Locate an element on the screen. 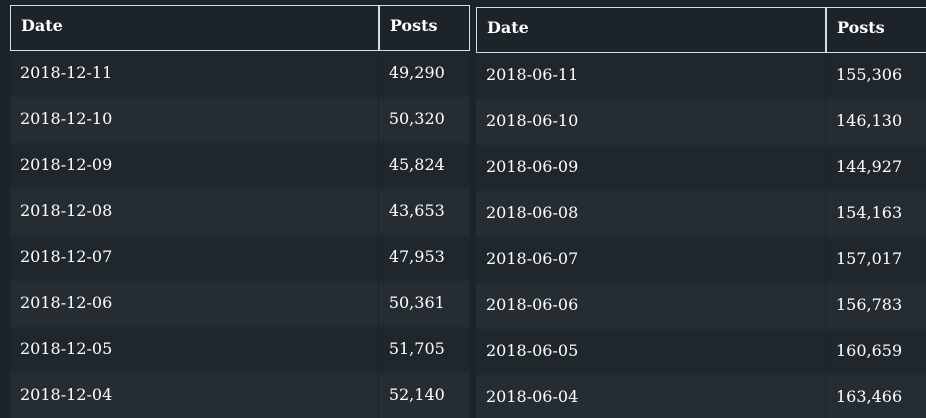 The height and width of the screenshot is (418, 926). table-row: 2018-06-10 146,130 is located at coordinates (701, 122).